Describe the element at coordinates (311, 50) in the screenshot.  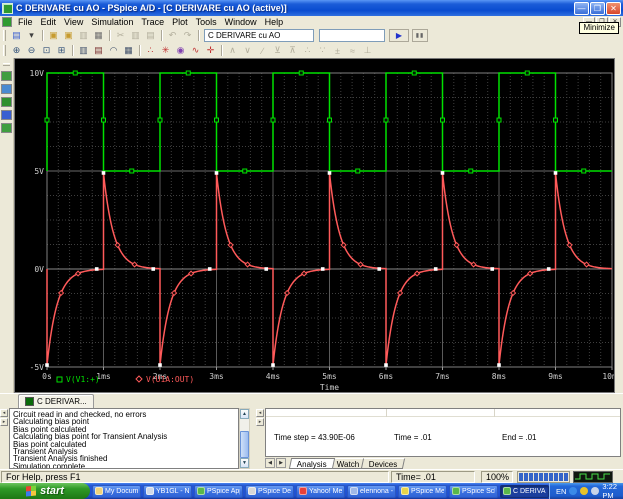
I see `probe-toolbar: ⊕ ⊖ ⊡ ⊞ ▥ ▤ ◠ ▦ ∴ ✳ ◉ ∿ ✛ ∧ ∨ ∕ ⊻ ⊼ ∴ ∵ ± ≈ ⊥` at that location.